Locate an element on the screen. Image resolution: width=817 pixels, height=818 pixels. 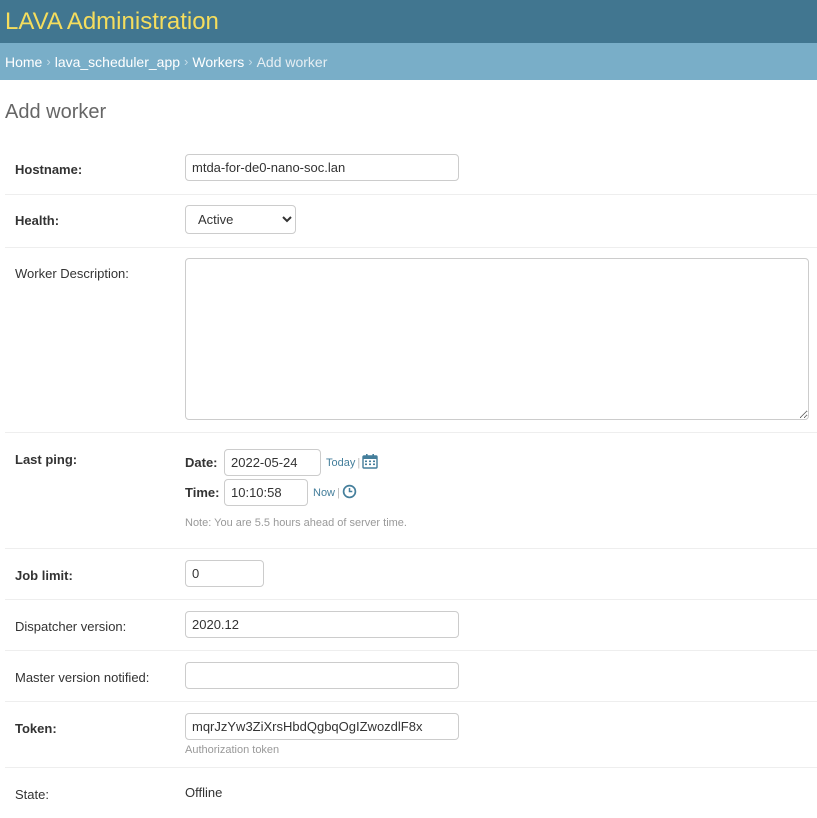
token-input is located at coordinates (322, 726).